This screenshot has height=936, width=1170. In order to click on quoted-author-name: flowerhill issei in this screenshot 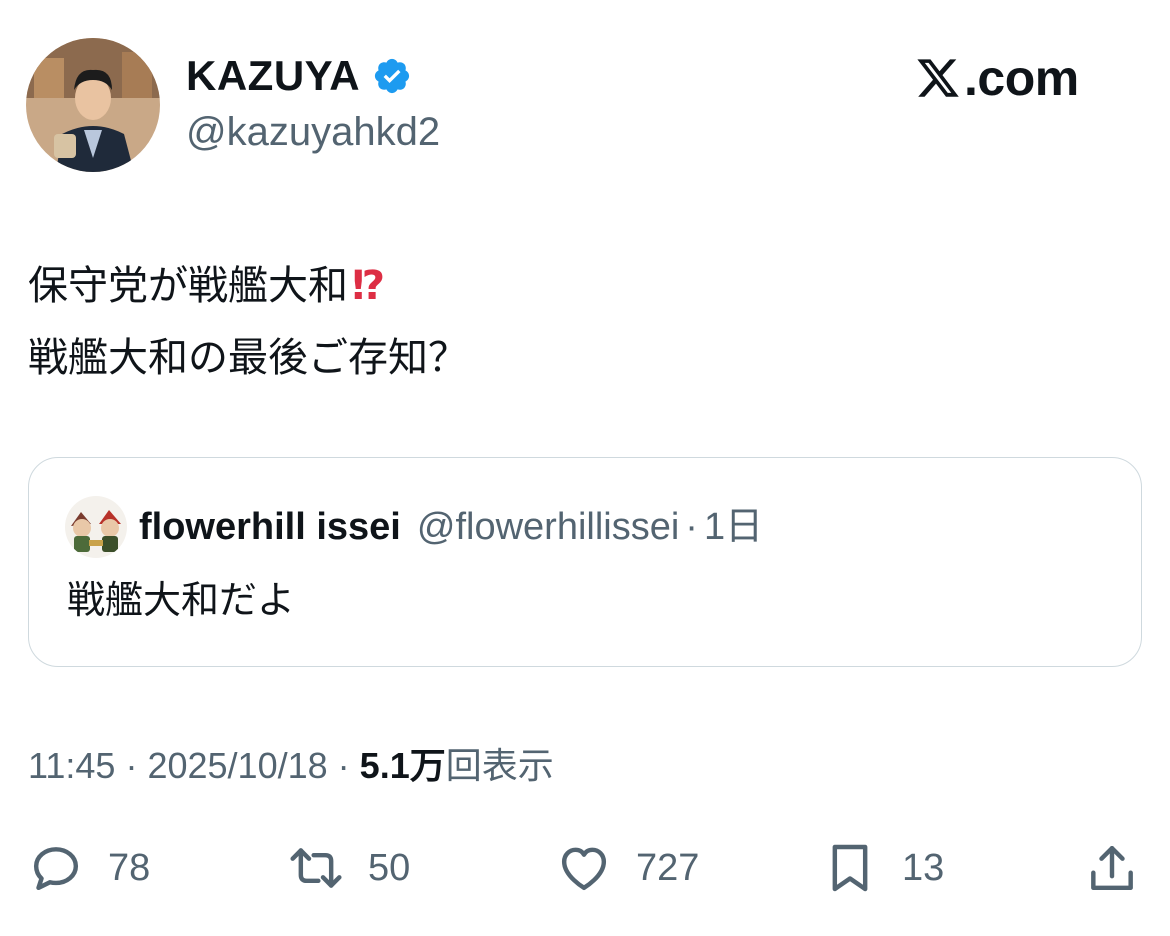, I will do `click(270, 527)`.